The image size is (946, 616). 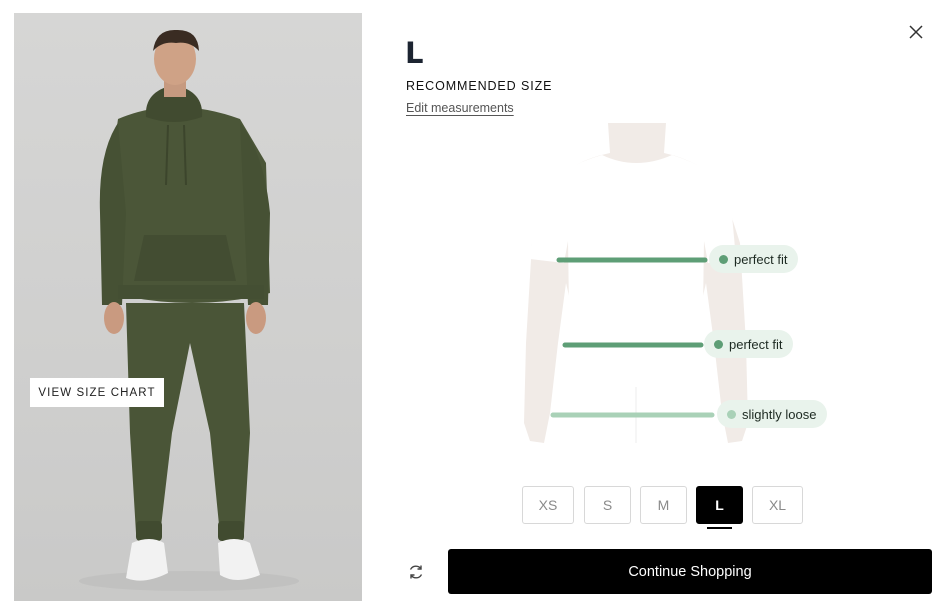 I want to click on hips-fit-tag: slightly loose, so click(x=772, y=414).